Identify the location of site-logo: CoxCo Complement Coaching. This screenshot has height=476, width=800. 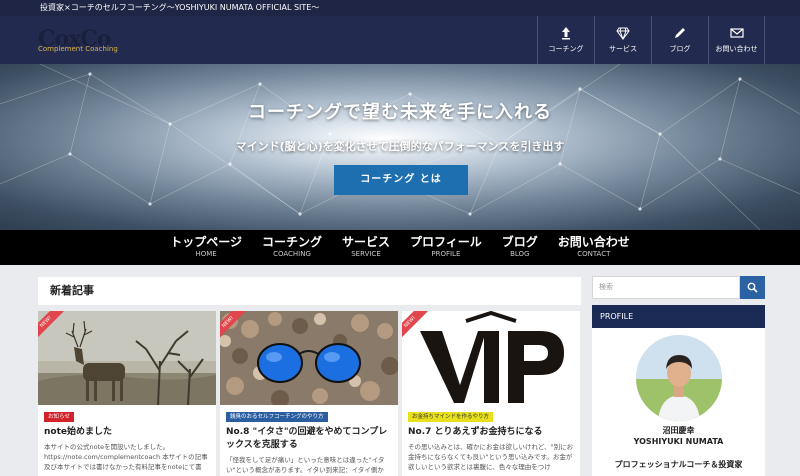
(78, 42).